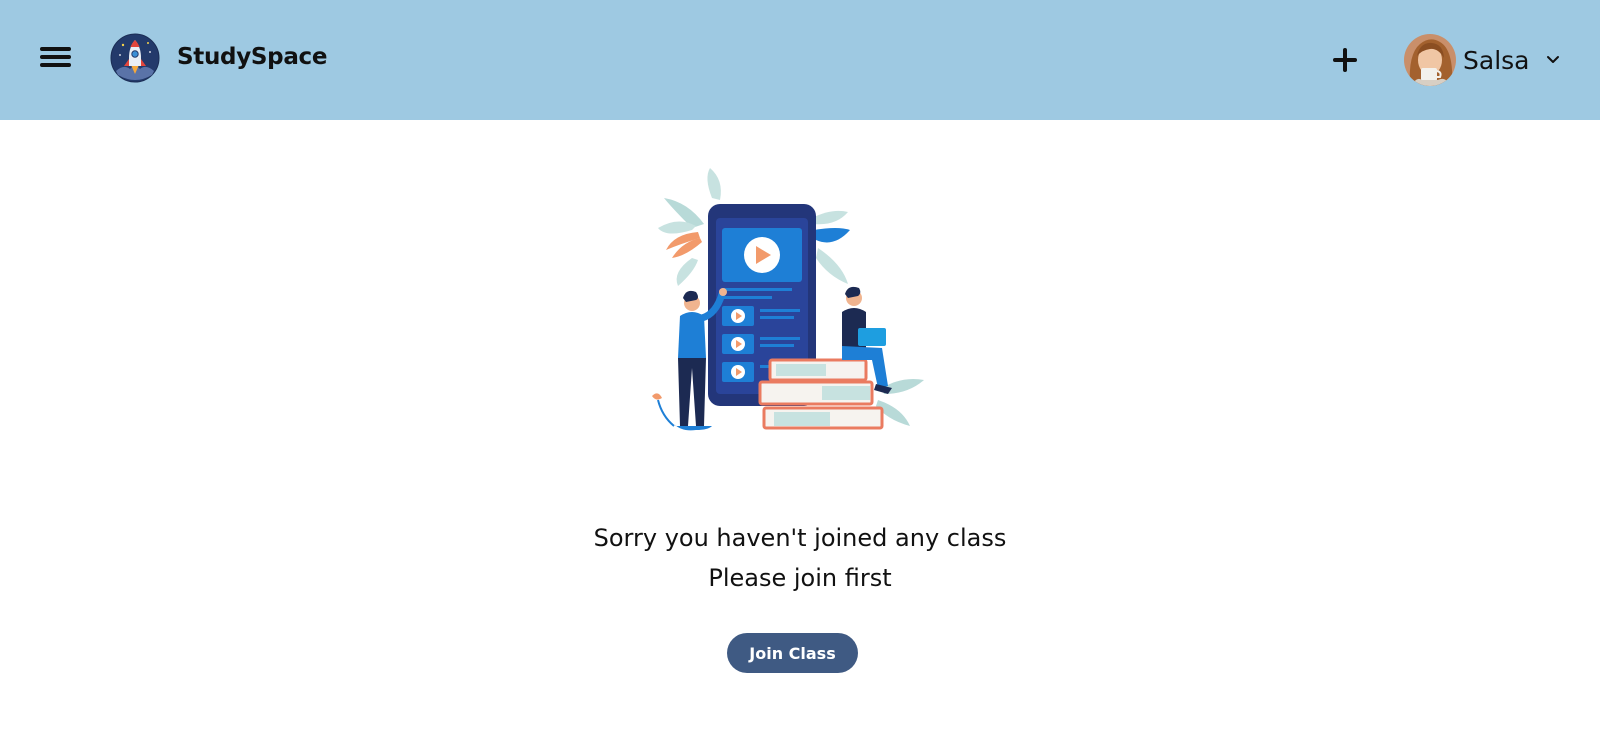 The image size is (1600, 736). Describe the element at coordinates (55, 57) in the screenshot. I see `hamburger-menu-icon` at that location.